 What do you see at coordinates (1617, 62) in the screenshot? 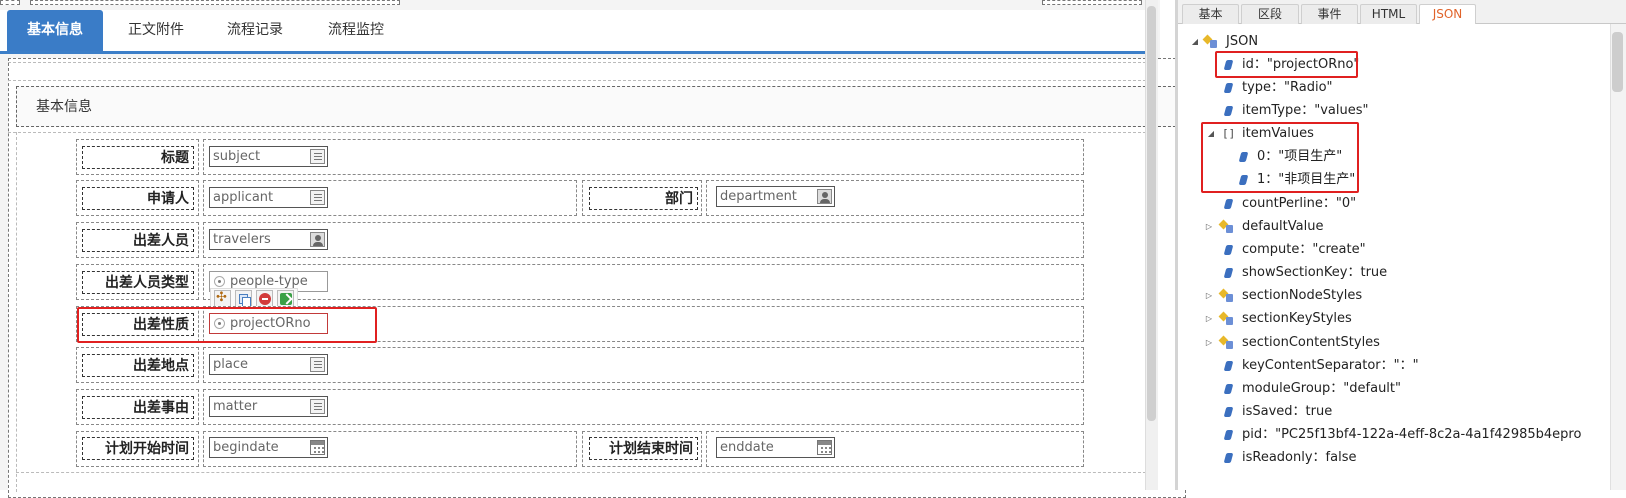
I see `inspector-scroll-thumb` at bounding box center [1617, 62].